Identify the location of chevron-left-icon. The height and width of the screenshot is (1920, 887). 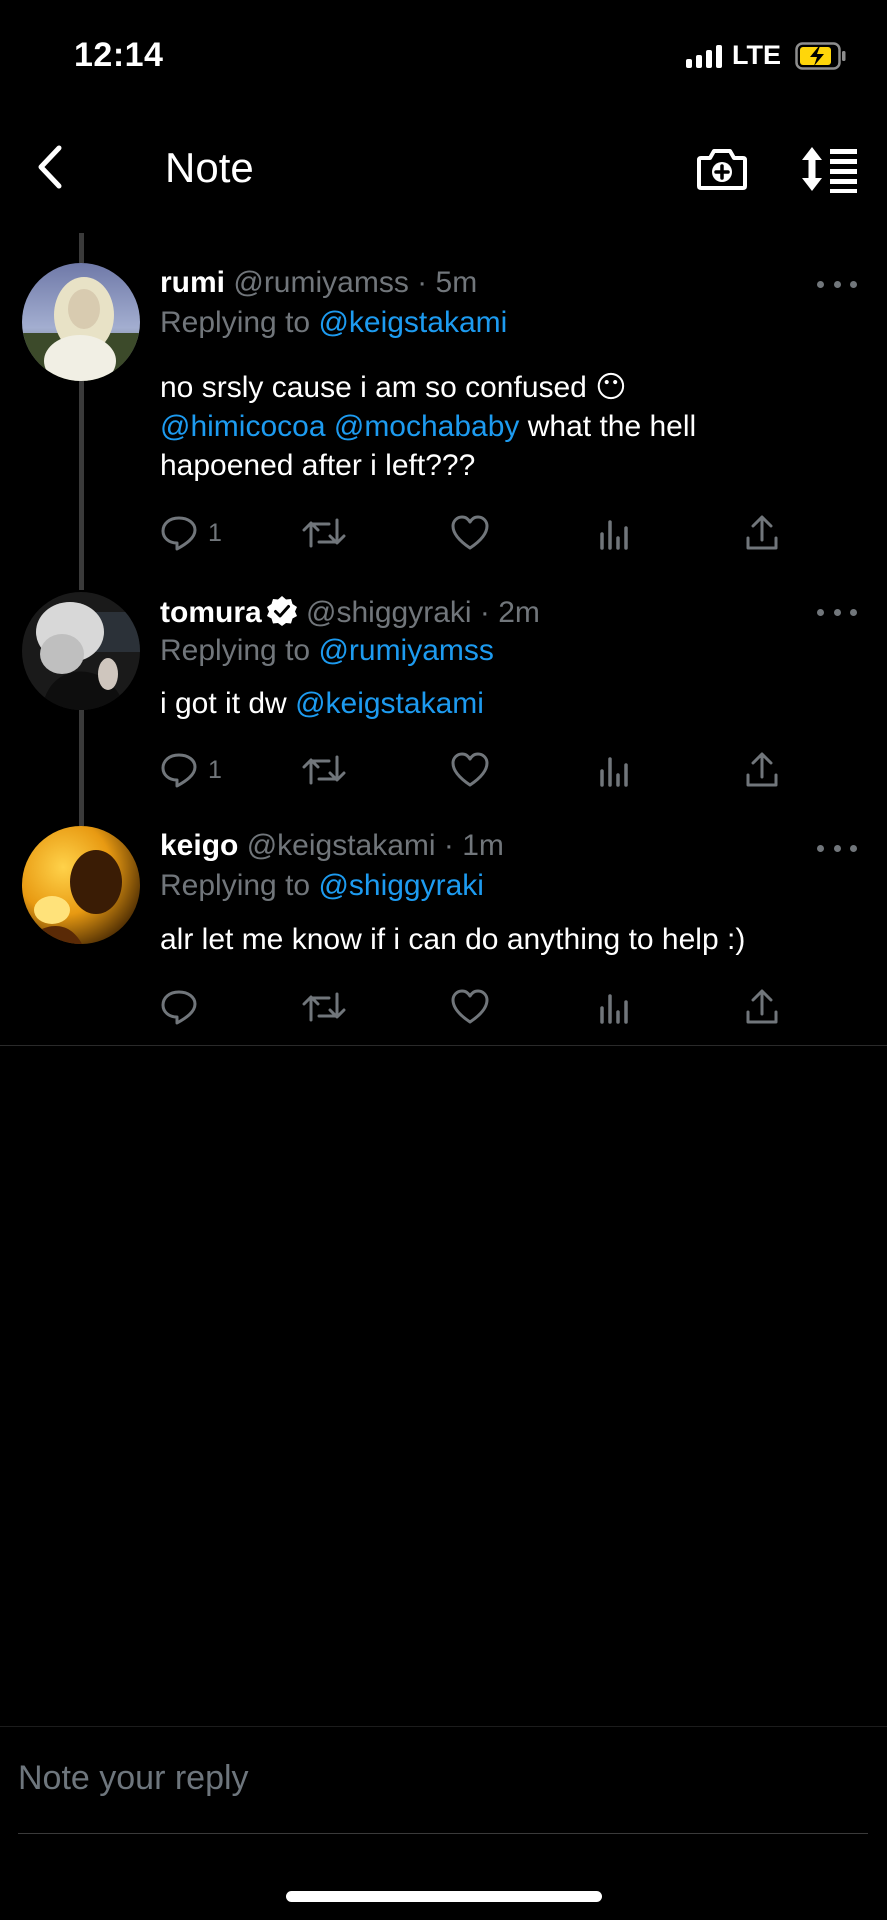
(50, 167).